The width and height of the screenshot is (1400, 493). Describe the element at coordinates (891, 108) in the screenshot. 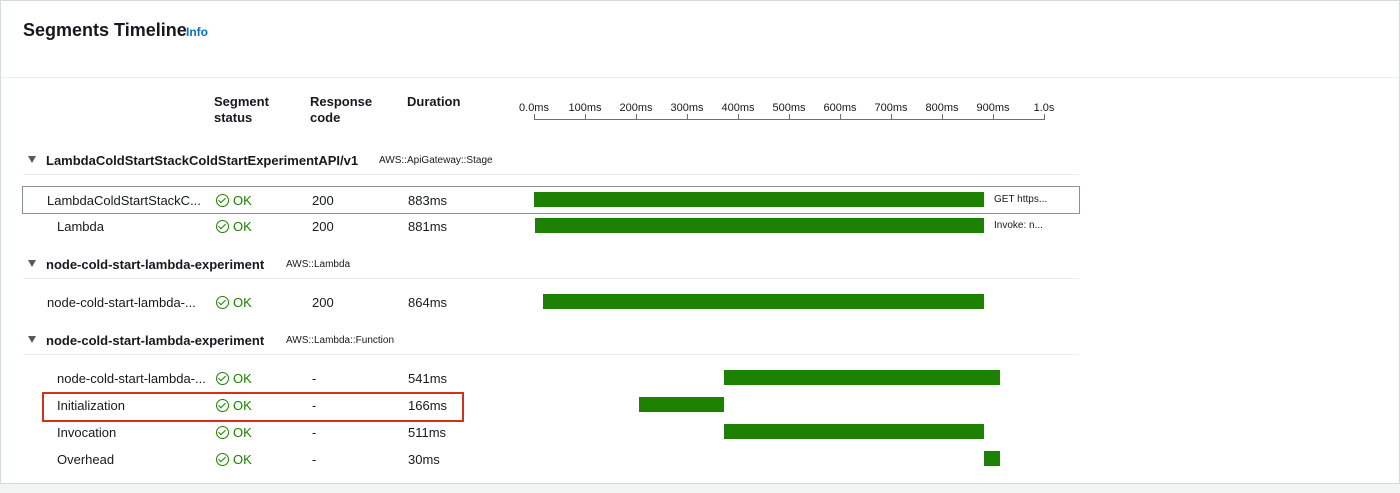

I see `axis-tick-label: 700ms` at that location.